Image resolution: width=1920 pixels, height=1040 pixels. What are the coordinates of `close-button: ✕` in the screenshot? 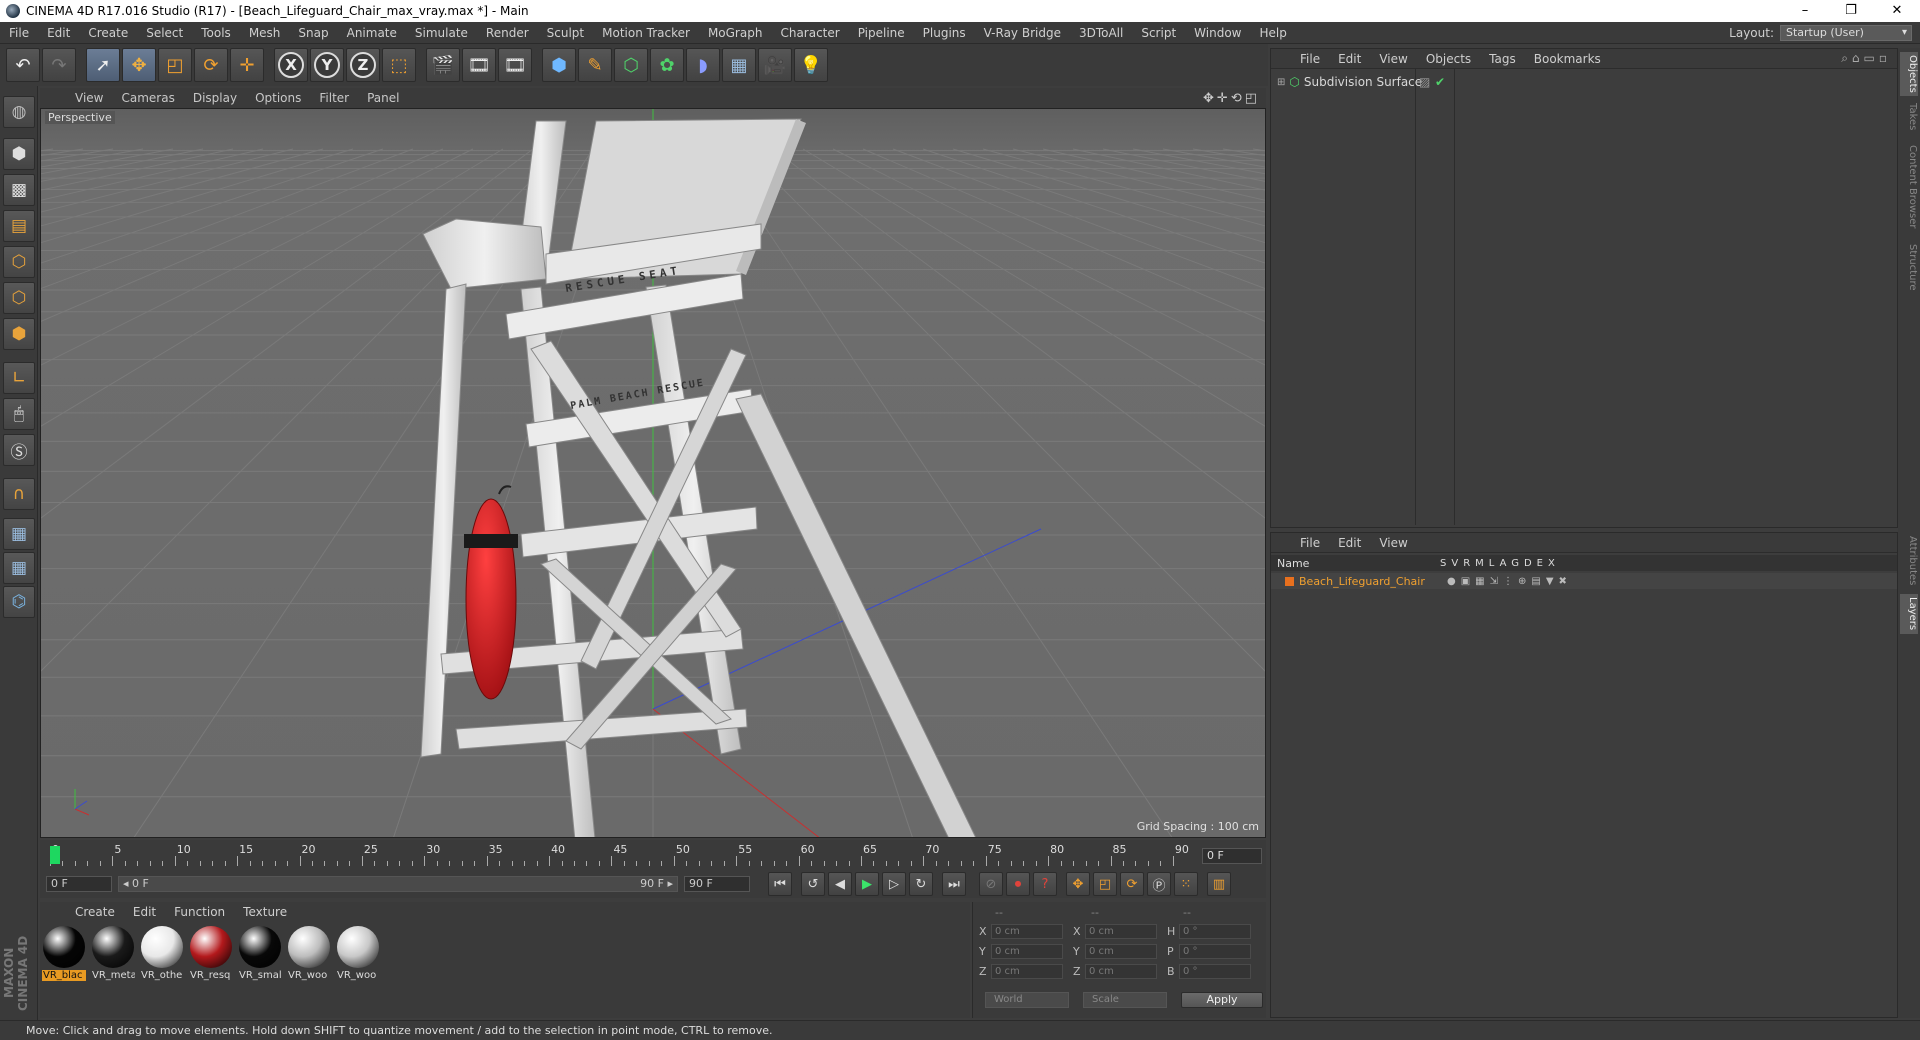 It's located at (1897, 11).